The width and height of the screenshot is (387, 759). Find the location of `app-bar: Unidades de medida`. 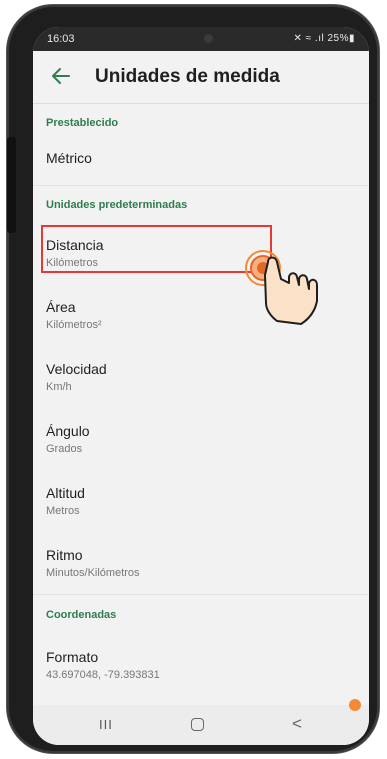

app-bar: Unidades de medida is located at coordinates (201, 77).